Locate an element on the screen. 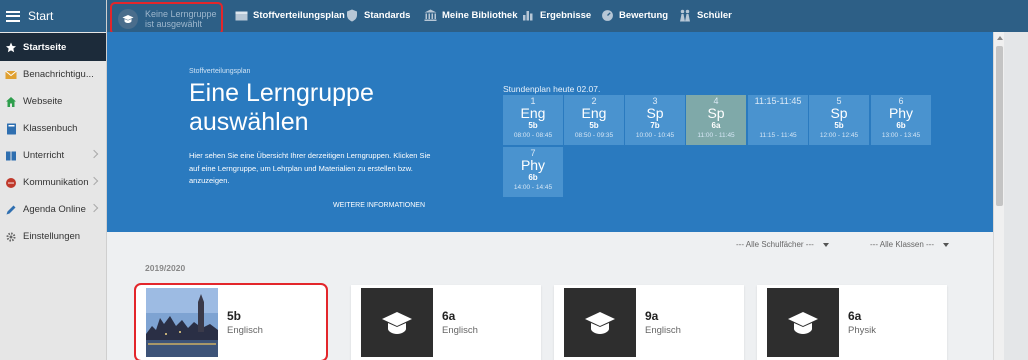 This screenshot has height=360, width=1028. sidebar-item-label: Einstellungen is located at coordinates (52, 236).